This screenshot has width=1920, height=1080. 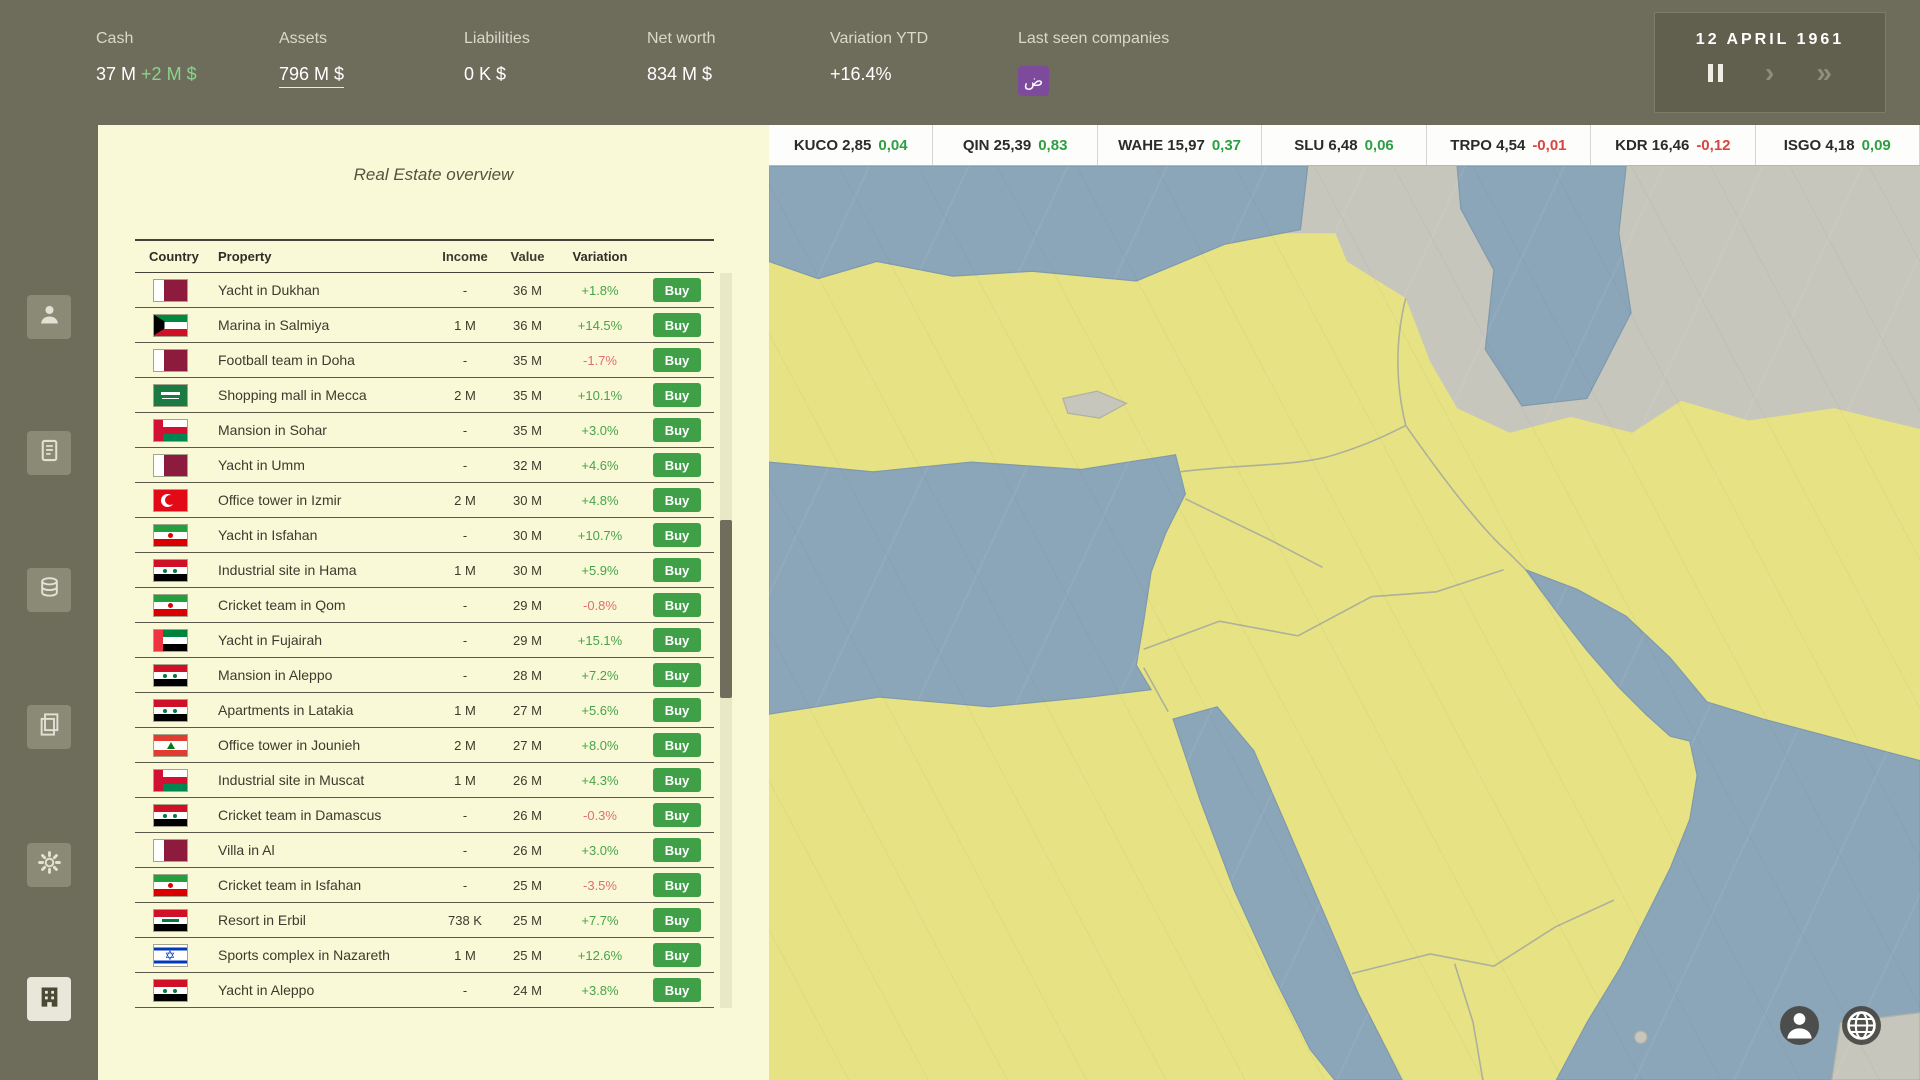 I want to click on variation-cell: +10.7%, so click(x=600, y=535).